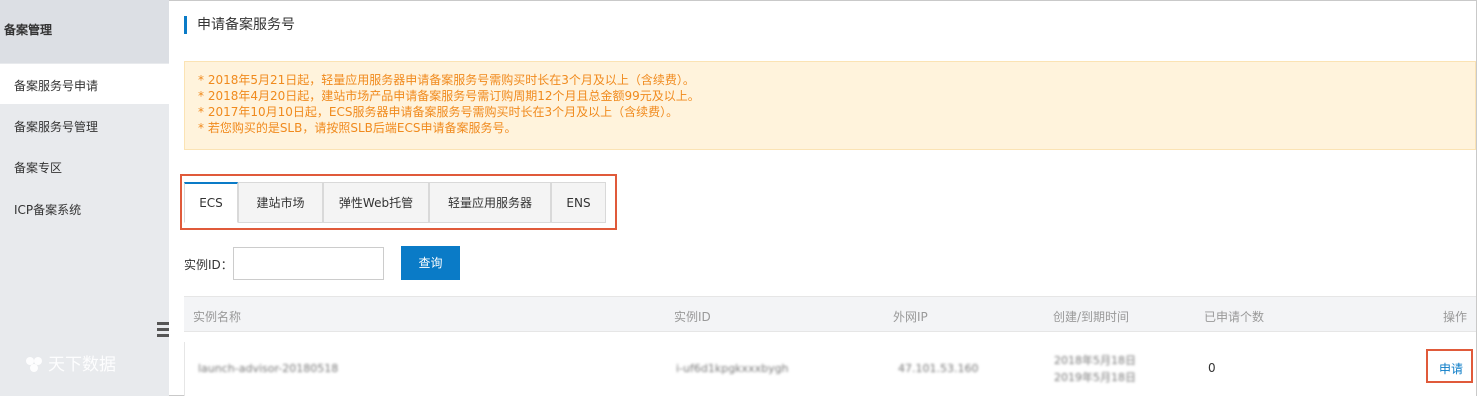 The width and height of the screenshot is (1477, 396). Describe the element at coordinates (1091, 317) in the screenshot. I see `th-create-expire-time: 创建/到期时间` at that location.